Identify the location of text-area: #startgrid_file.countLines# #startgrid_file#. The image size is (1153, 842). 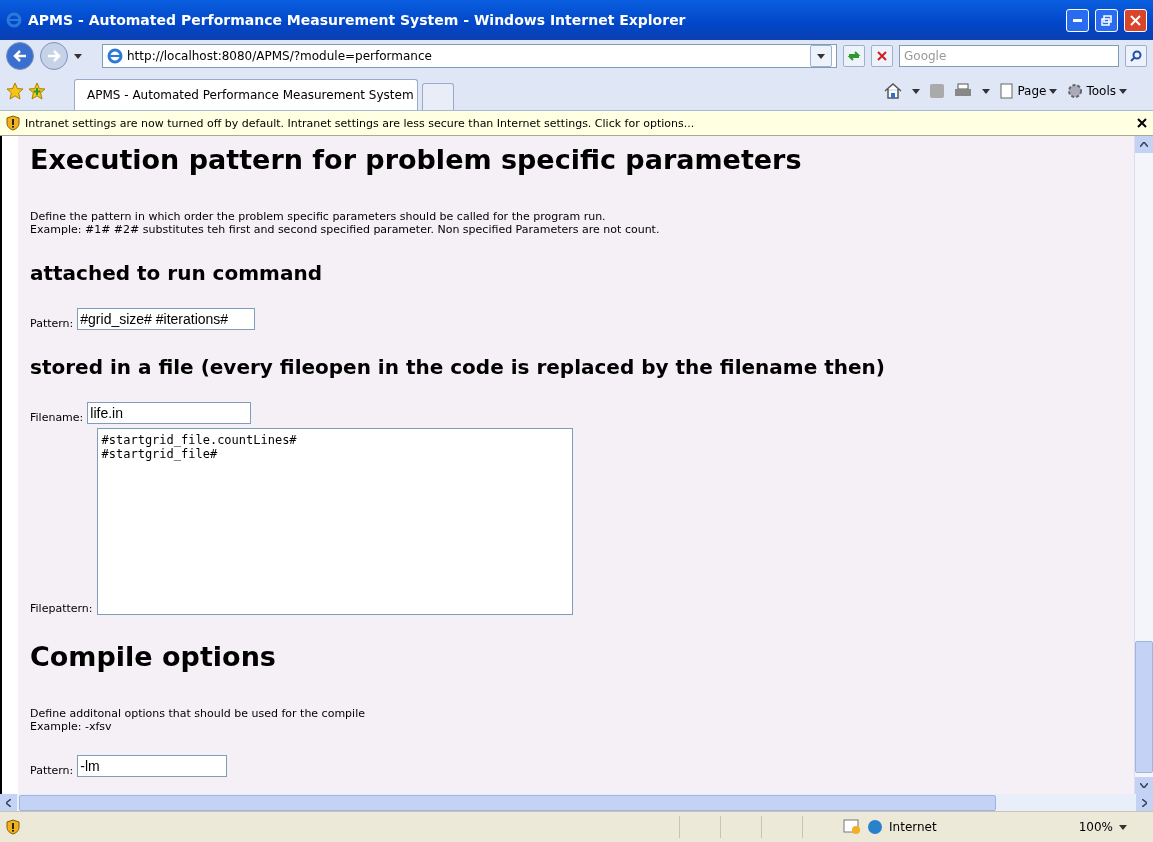
(334, 521).